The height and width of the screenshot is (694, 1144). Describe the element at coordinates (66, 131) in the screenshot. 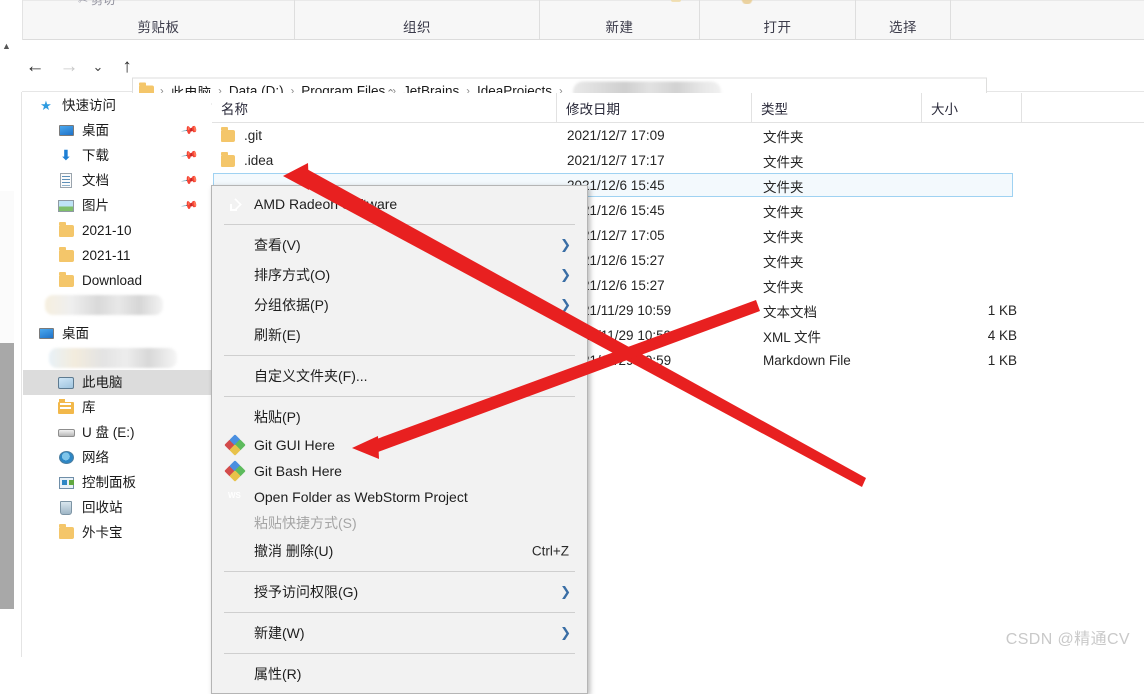

I see `monitor-icon` at that location.